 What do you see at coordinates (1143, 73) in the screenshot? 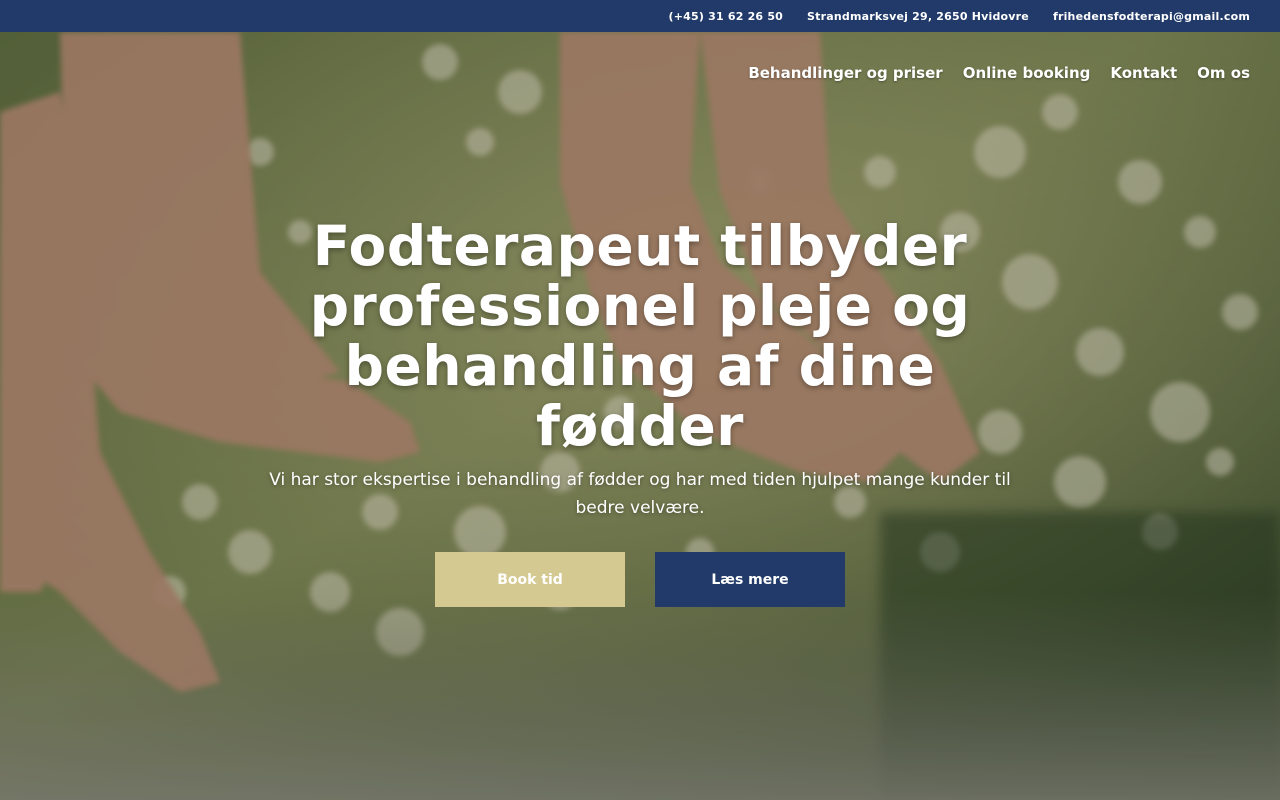
I see `nav-item-kontakt: Kontakt` at bounding box center [1143, 73].